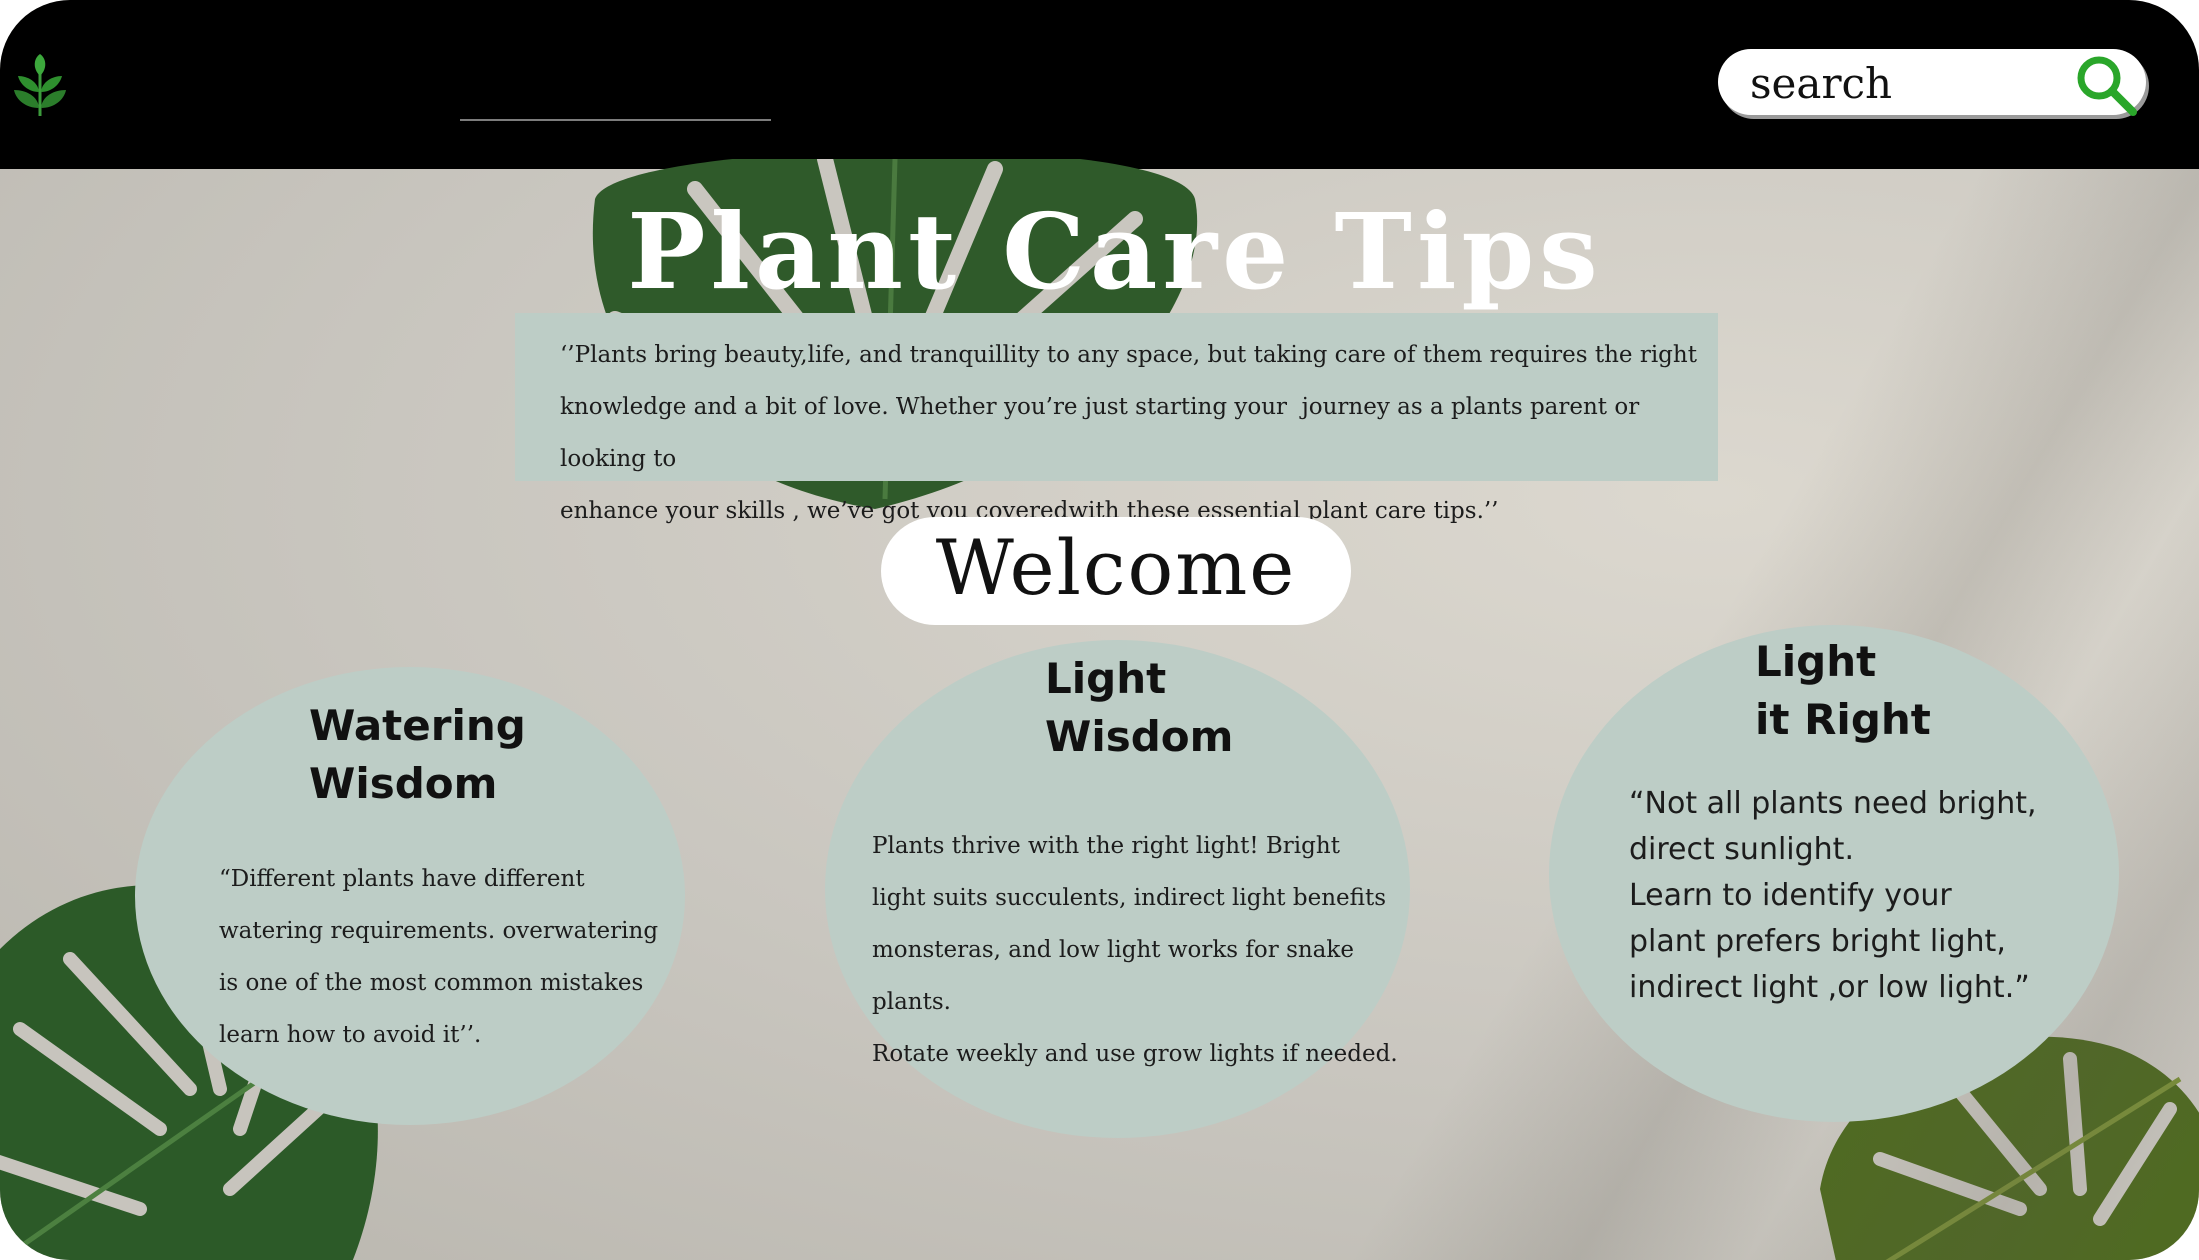 Image resolution: width=2199 pixels, height=1260 pixels. Describe the element at coordinates (1139, 707) in the screenshot. I see `card-title: Light Wisdom` at that location.